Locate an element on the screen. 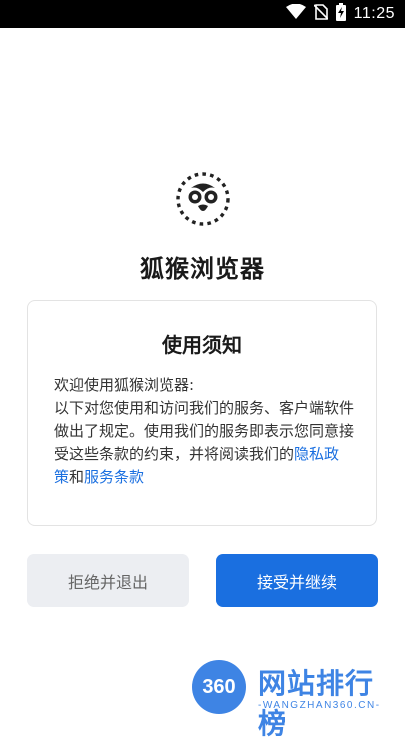 The height and width of the screenshot is (742, 405). lemur-logo-icon is located at coordinates (203, 199).